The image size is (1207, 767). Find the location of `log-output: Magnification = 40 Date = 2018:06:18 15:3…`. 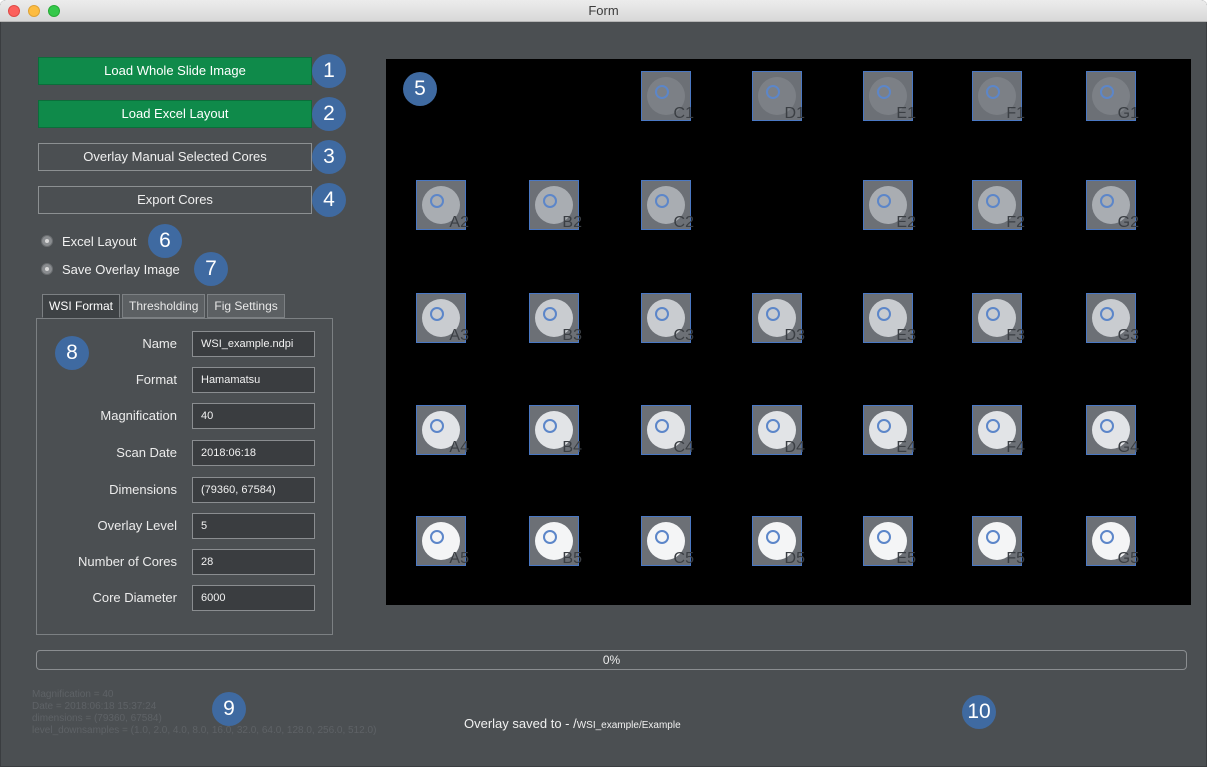

log-output: Magnification = 40 Date = 2018:06:18 15:3… is located at coordinates (204, 713).